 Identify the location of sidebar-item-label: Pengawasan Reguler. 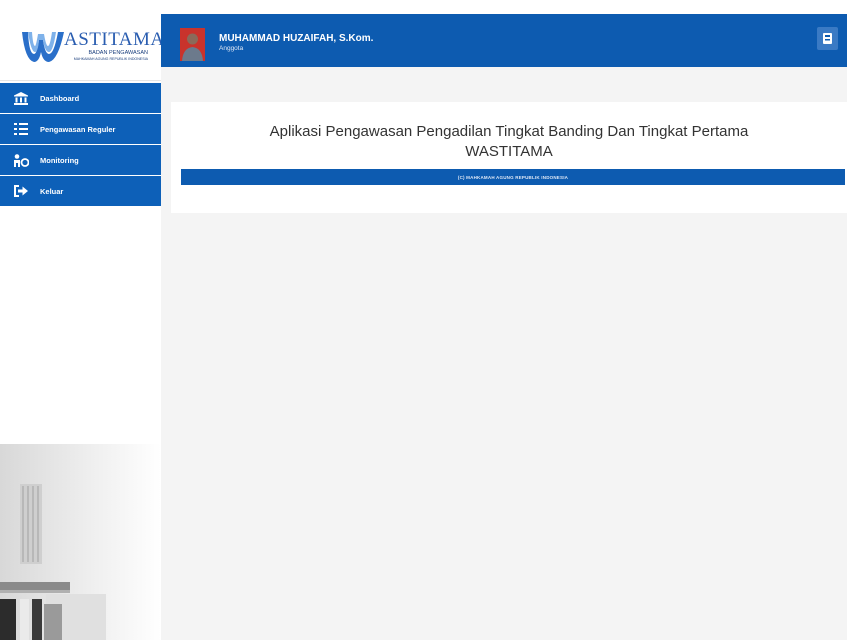
(78, 129).